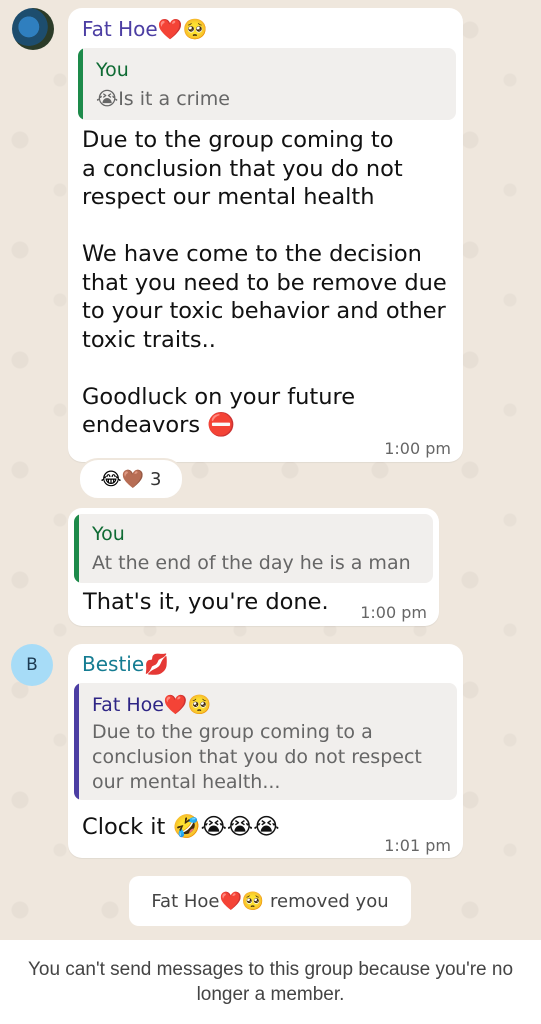 The height and width of the screenshot is (1024, 541). I want to click on reaction-count: 3, so click(156, 479).